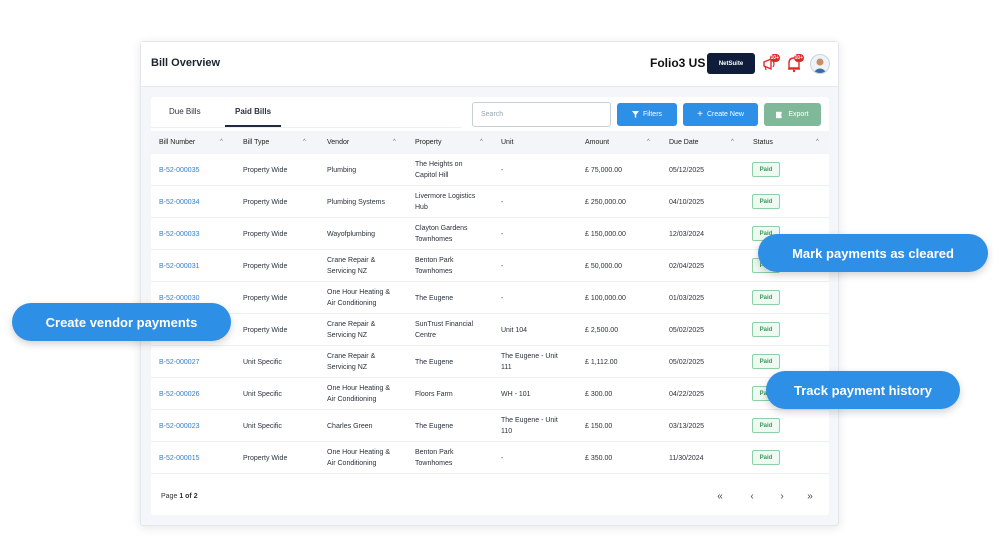 Image resolution: width=993 pixels, height=546 pixels. I want to click on property-cell: Livermore Logistics, so click(445, 196).